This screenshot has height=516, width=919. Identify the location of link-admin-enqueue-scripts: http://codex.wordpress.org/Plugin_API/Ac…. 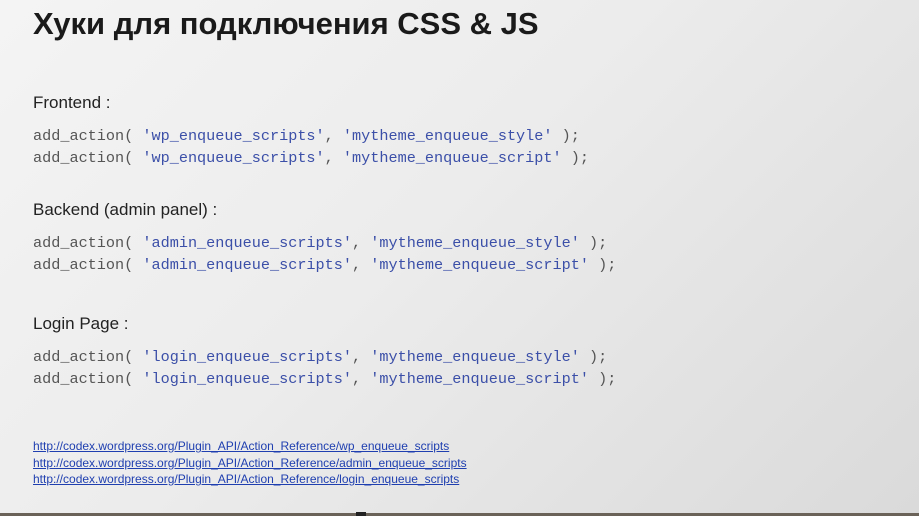
(250, 463).